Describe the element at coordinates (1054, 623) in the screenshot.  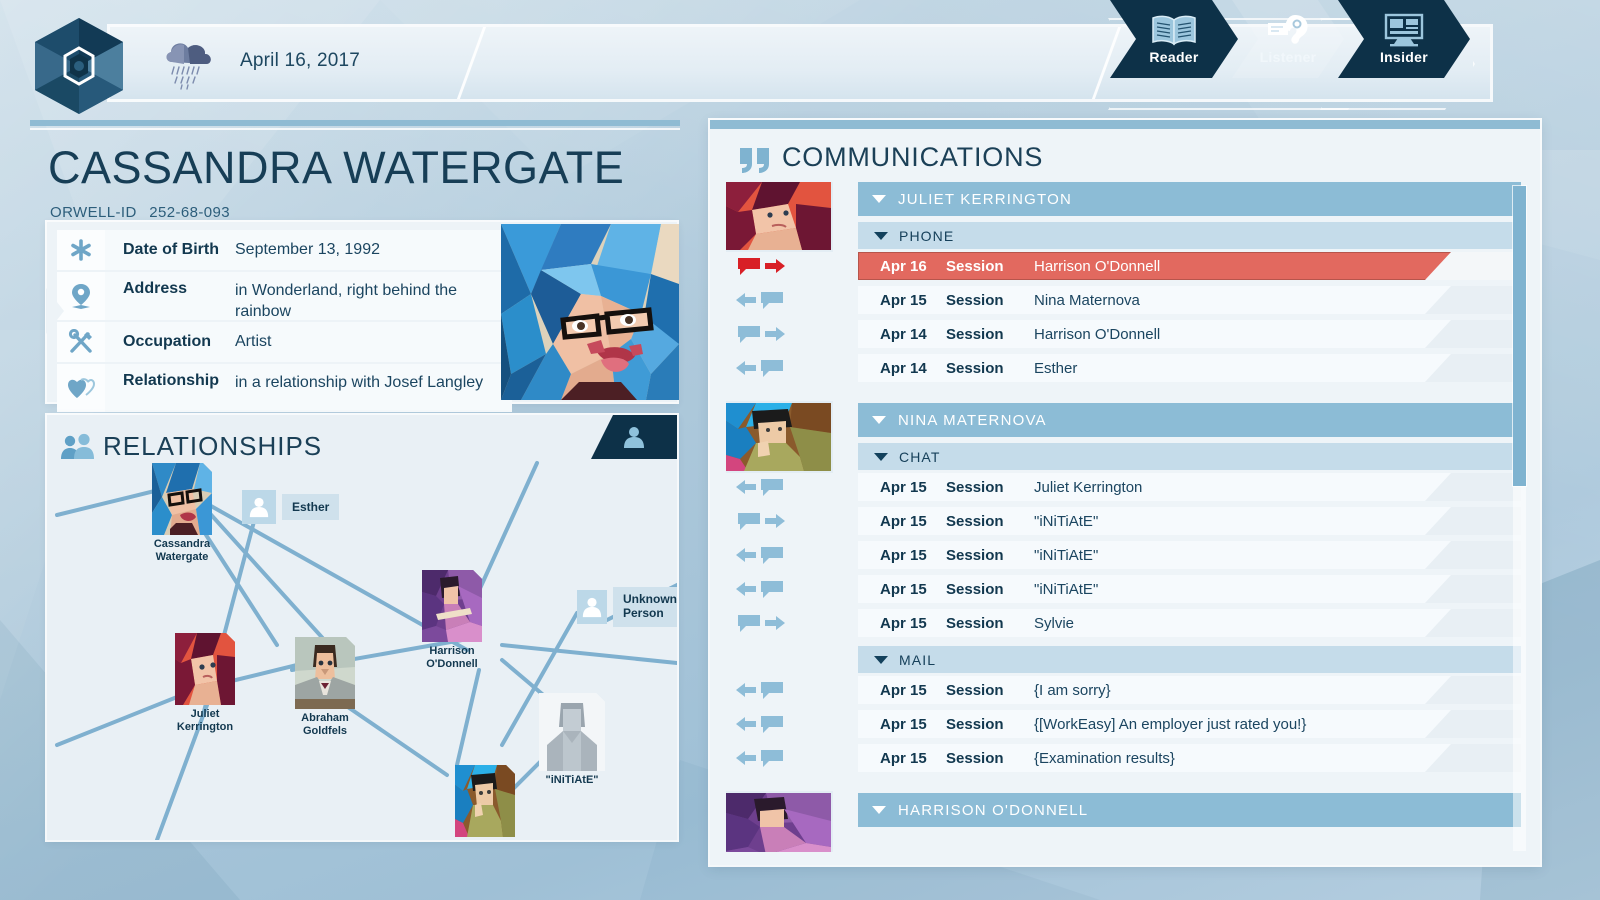
I see `message-subject: Sylvie` at that location.